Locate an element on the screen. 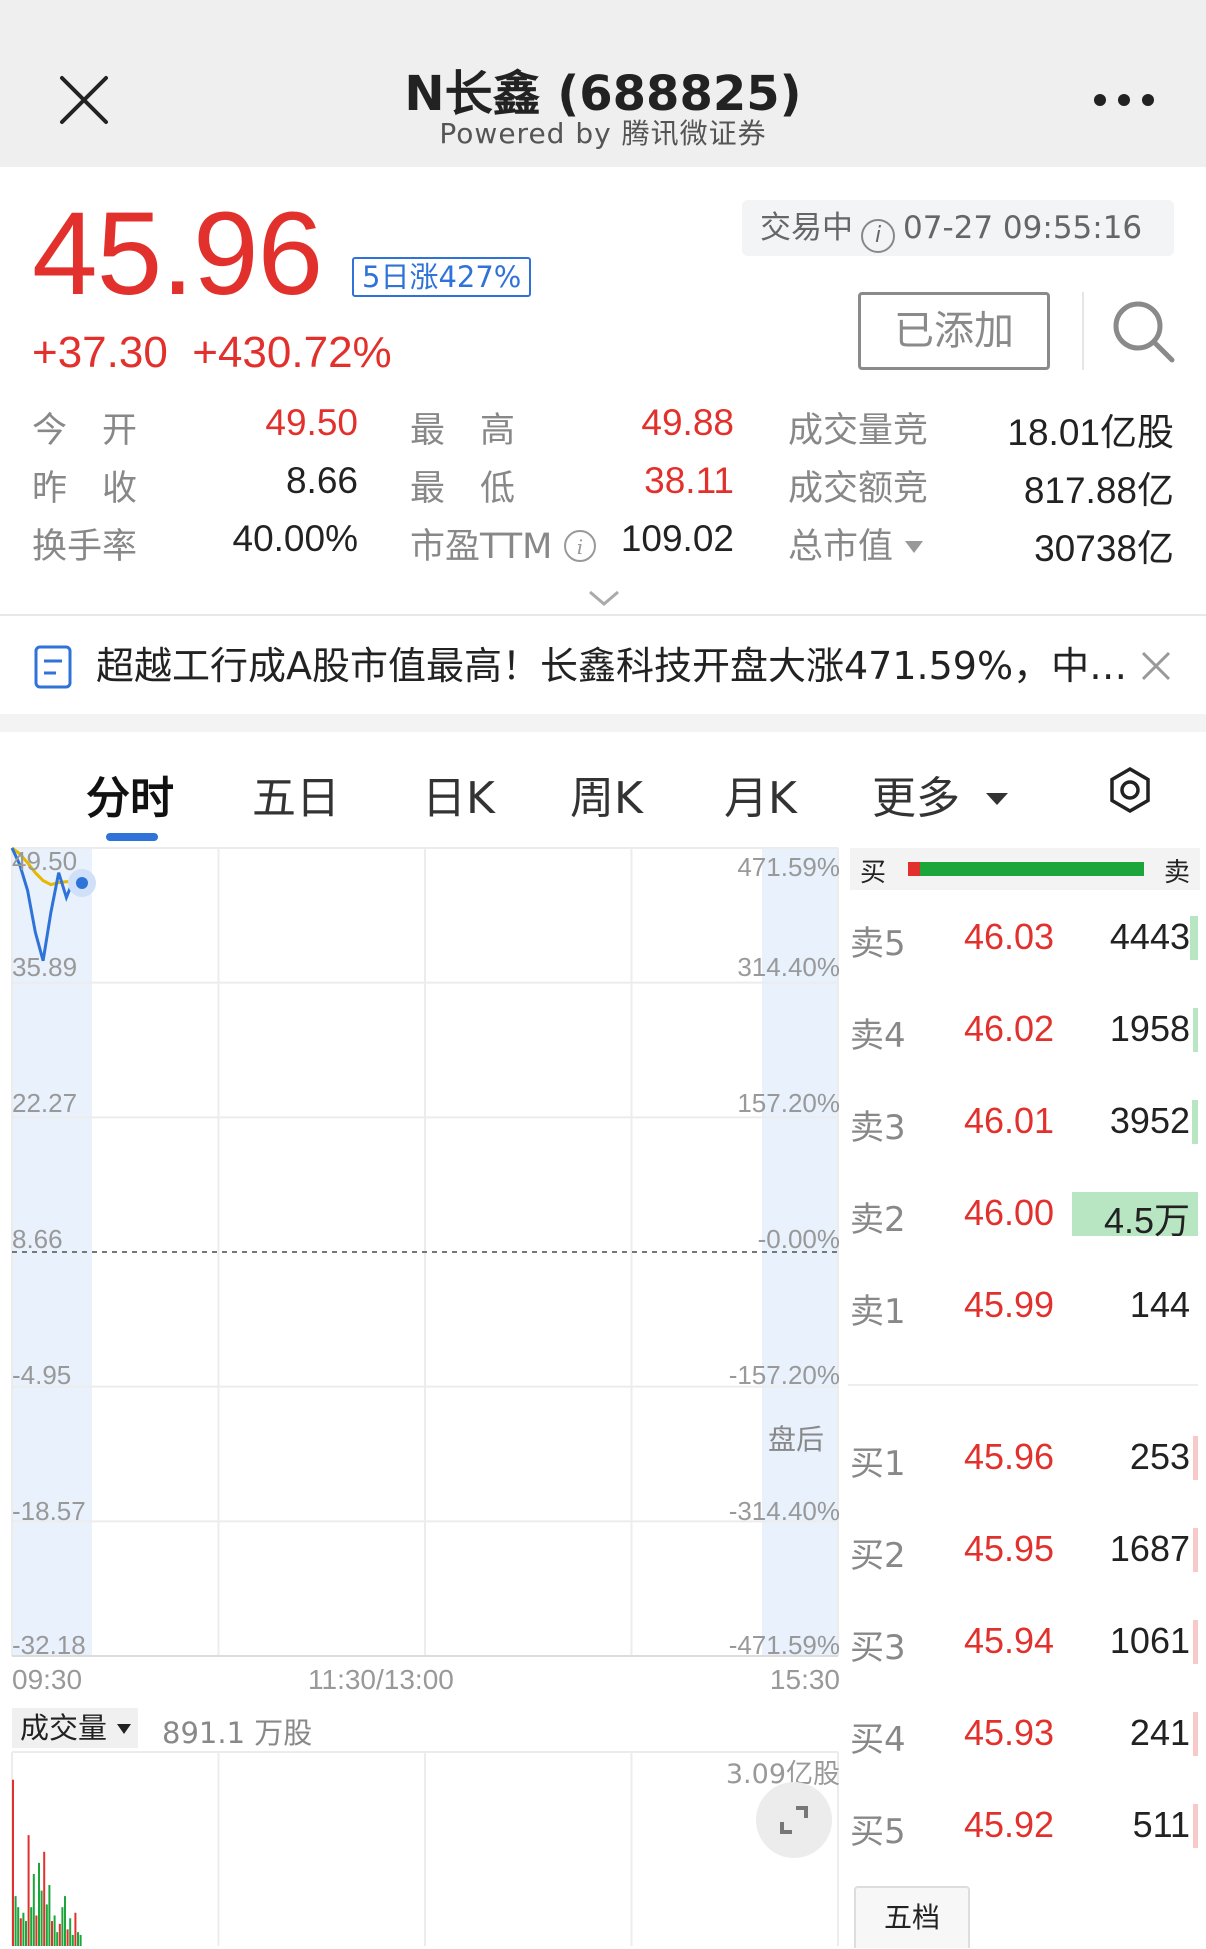 This screenshot has width=1206, height=1949. volume-indicator-select: 成交量 is located at coordinates (75, 1728).